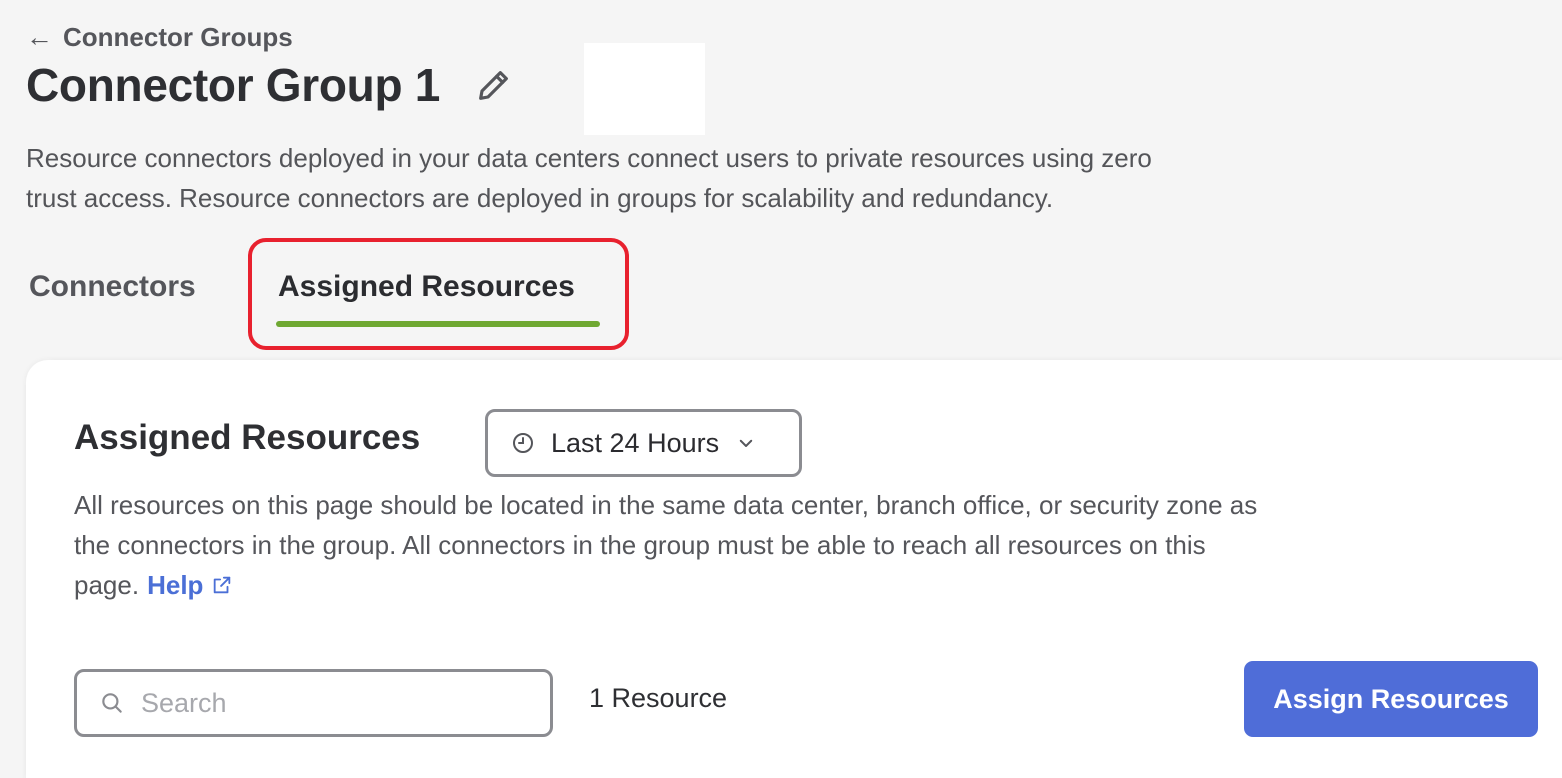 The image size is (1562, 778). What do you see at coordinates (247, 437) in the screenshot?
I see `card-title: Assigned Resources` at bounding box center [247, 437].